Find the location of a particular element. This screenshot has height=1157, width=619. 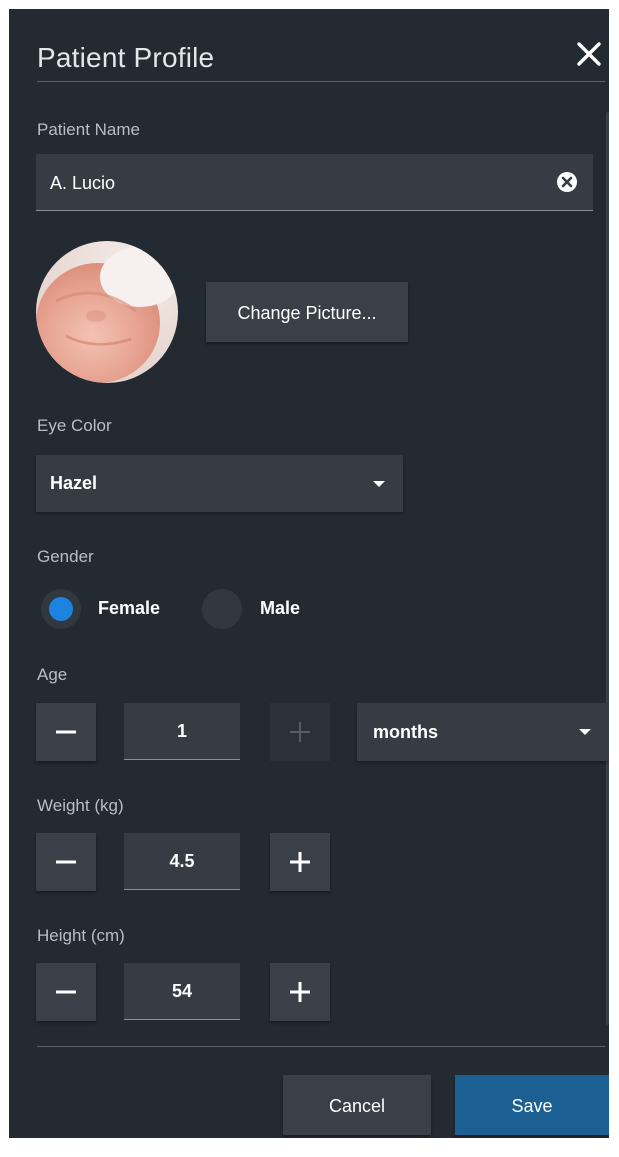

height-increment-button is located at coordinates (300, 992).